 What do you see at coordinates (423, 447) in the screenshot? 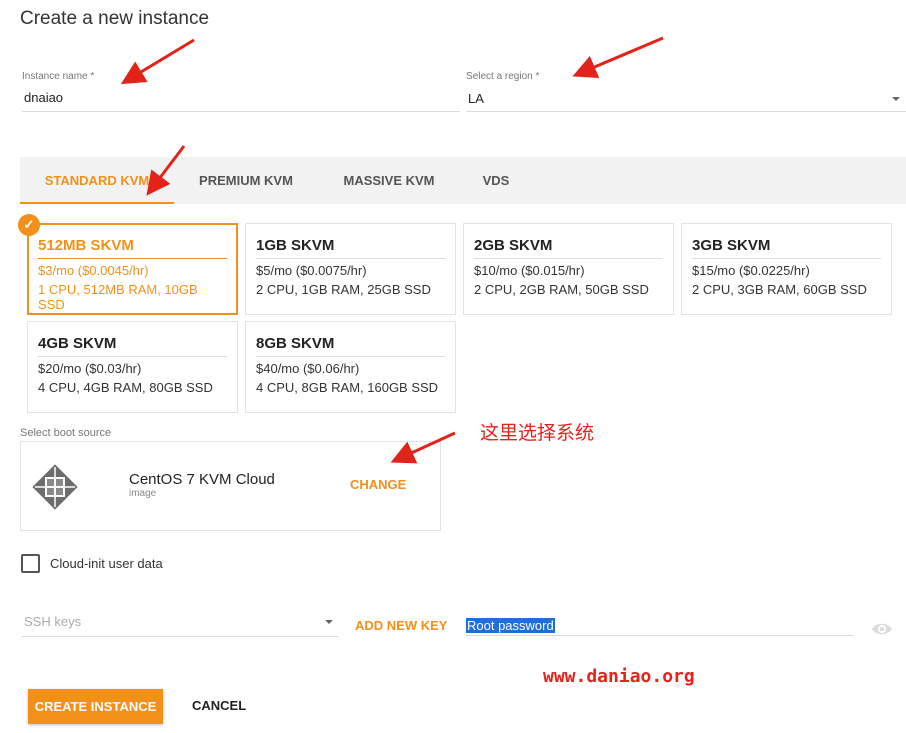
I see `arrow-to-boot-source` at bounding box center [423, 447].